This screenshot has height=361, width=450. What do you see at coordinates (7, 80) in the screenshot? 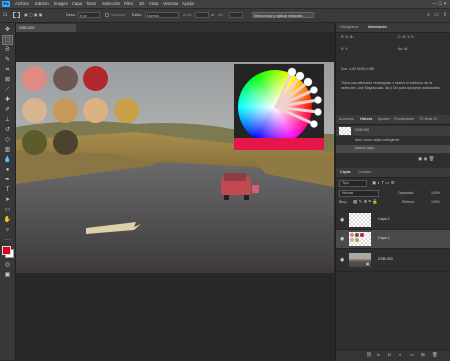
I see `frame-tool-icon: ⊠` at bounding box center [7, 80].